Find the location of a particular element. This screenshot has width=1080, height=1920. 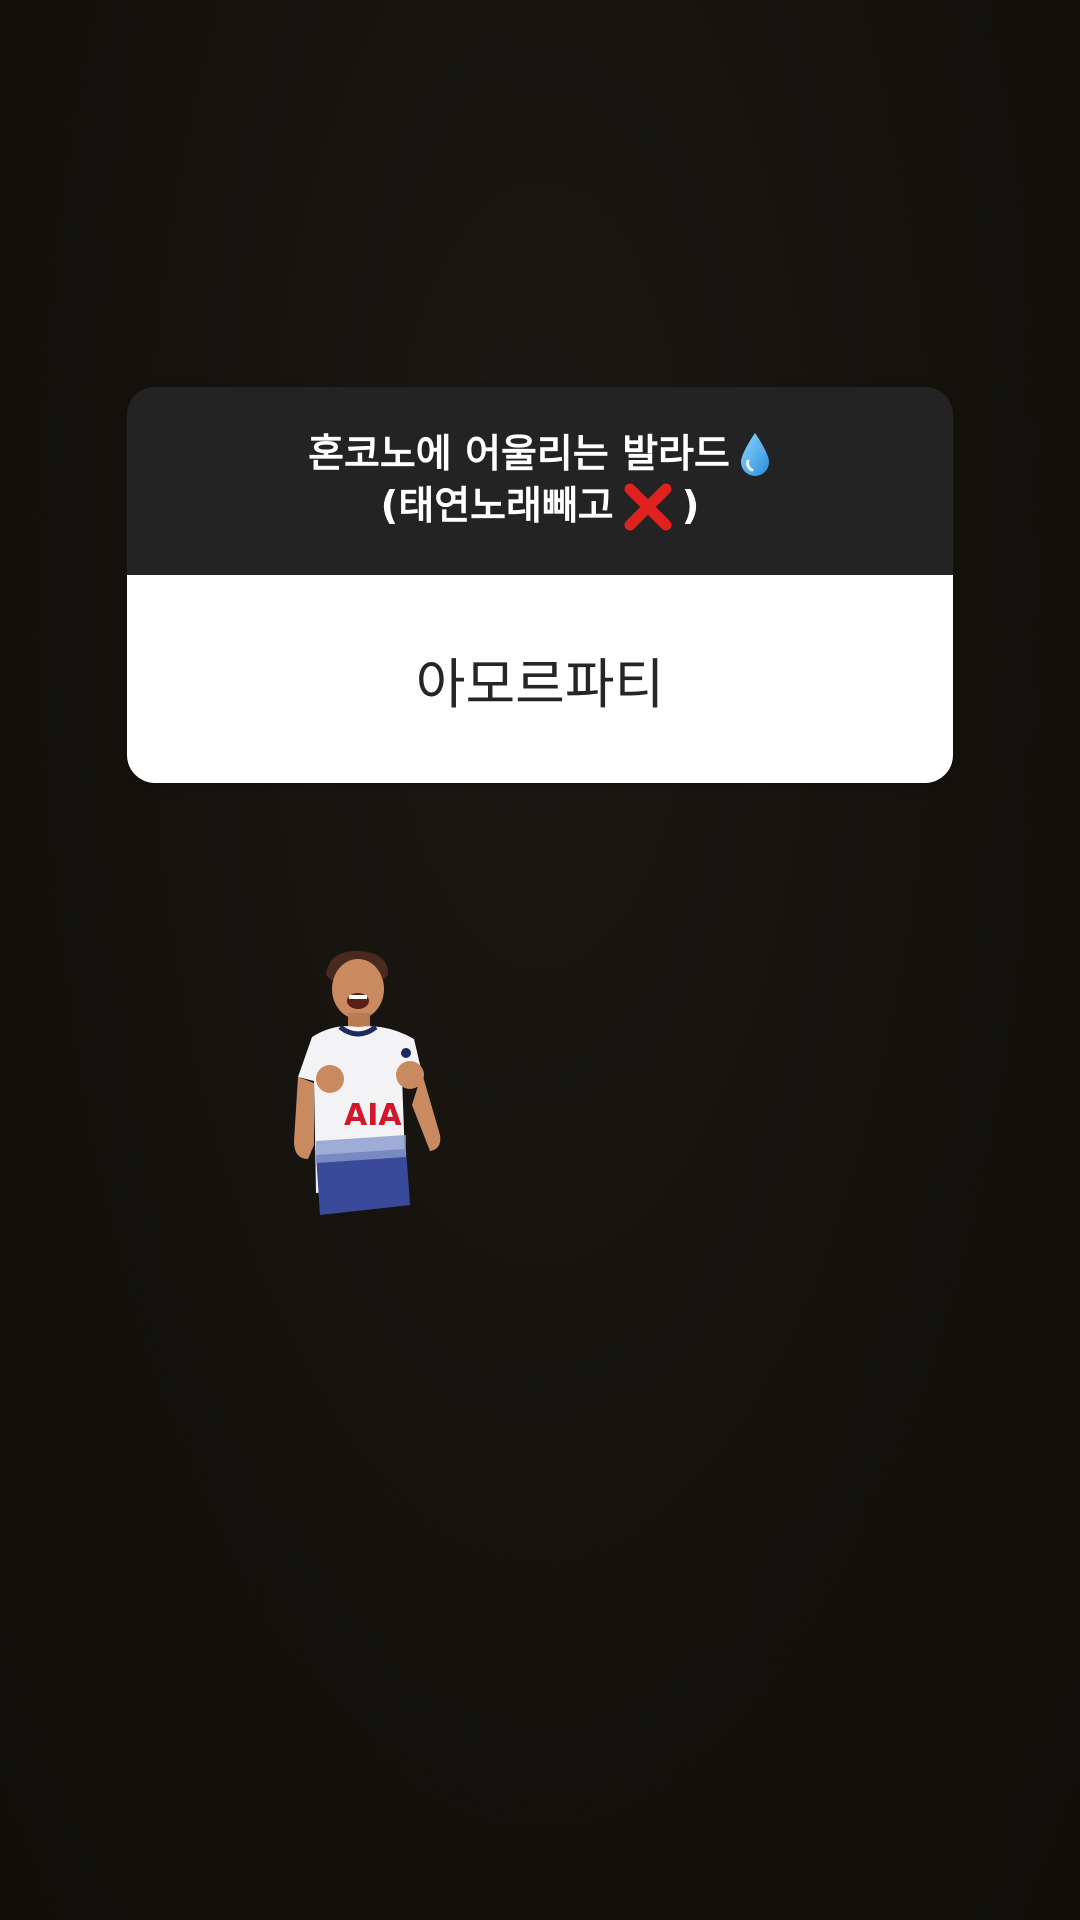

question-text: 혼코노에 어울리는 발라드 is located at coordinates (519, 454).